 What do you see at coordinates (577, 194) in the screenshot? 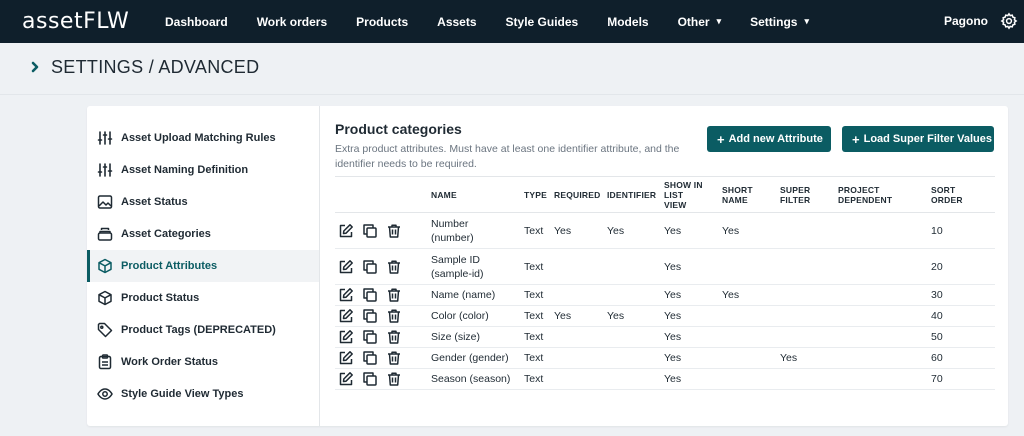
I see `required-header: REQUIRED` at bounding box center [577, 194].